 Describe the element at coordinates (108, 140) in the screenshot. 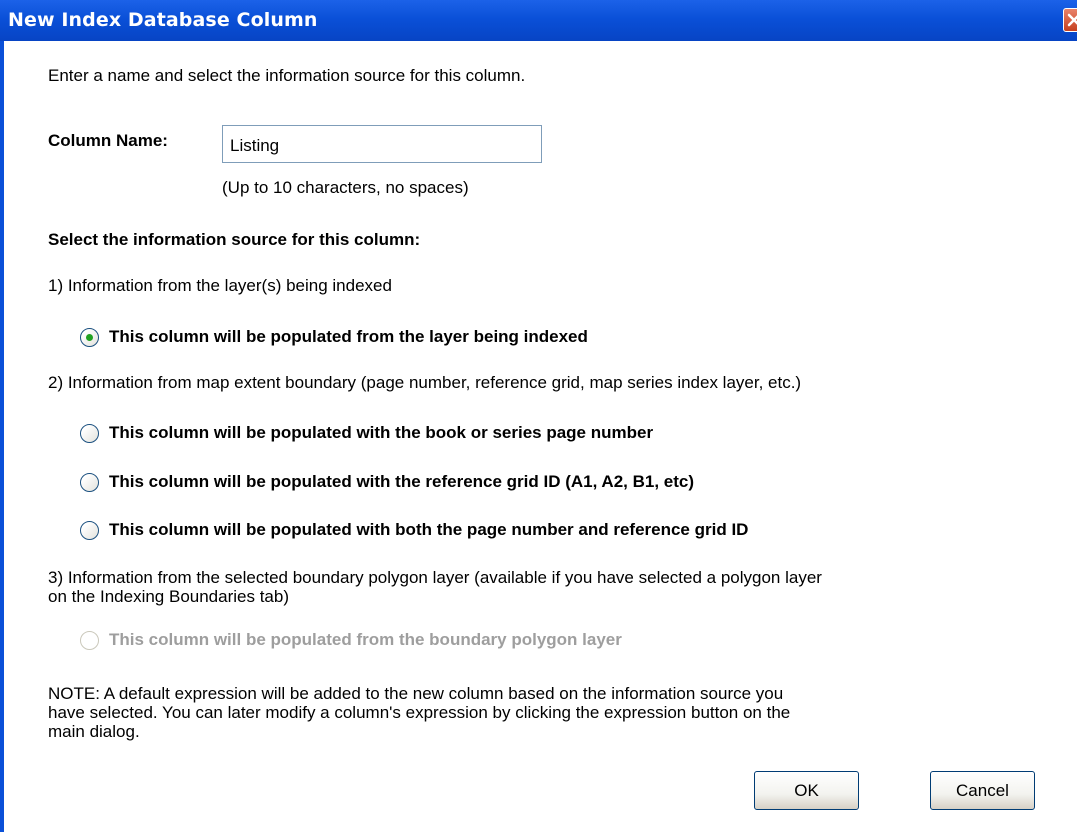

I see `column-name-label: Column Name:` at that location.